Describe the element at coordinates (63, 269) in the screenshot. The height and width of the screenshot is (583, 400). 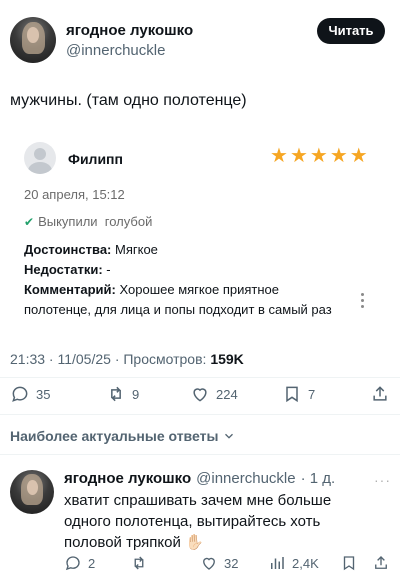
I see `review-line-label: Недостатки:` at that location.